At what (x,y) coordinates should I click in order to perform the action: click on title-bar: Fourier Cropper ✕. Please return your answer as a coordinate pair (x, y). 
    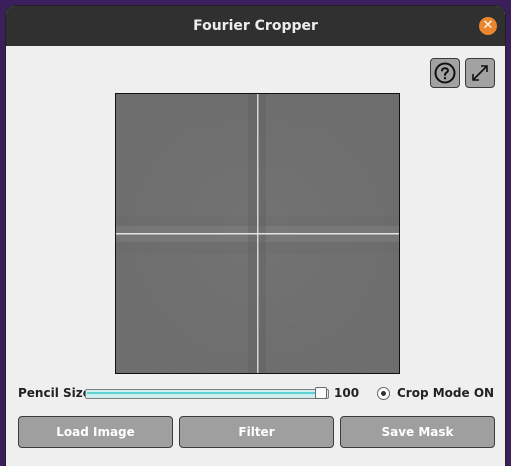
    Looking at the image, I should click on (255, 26).